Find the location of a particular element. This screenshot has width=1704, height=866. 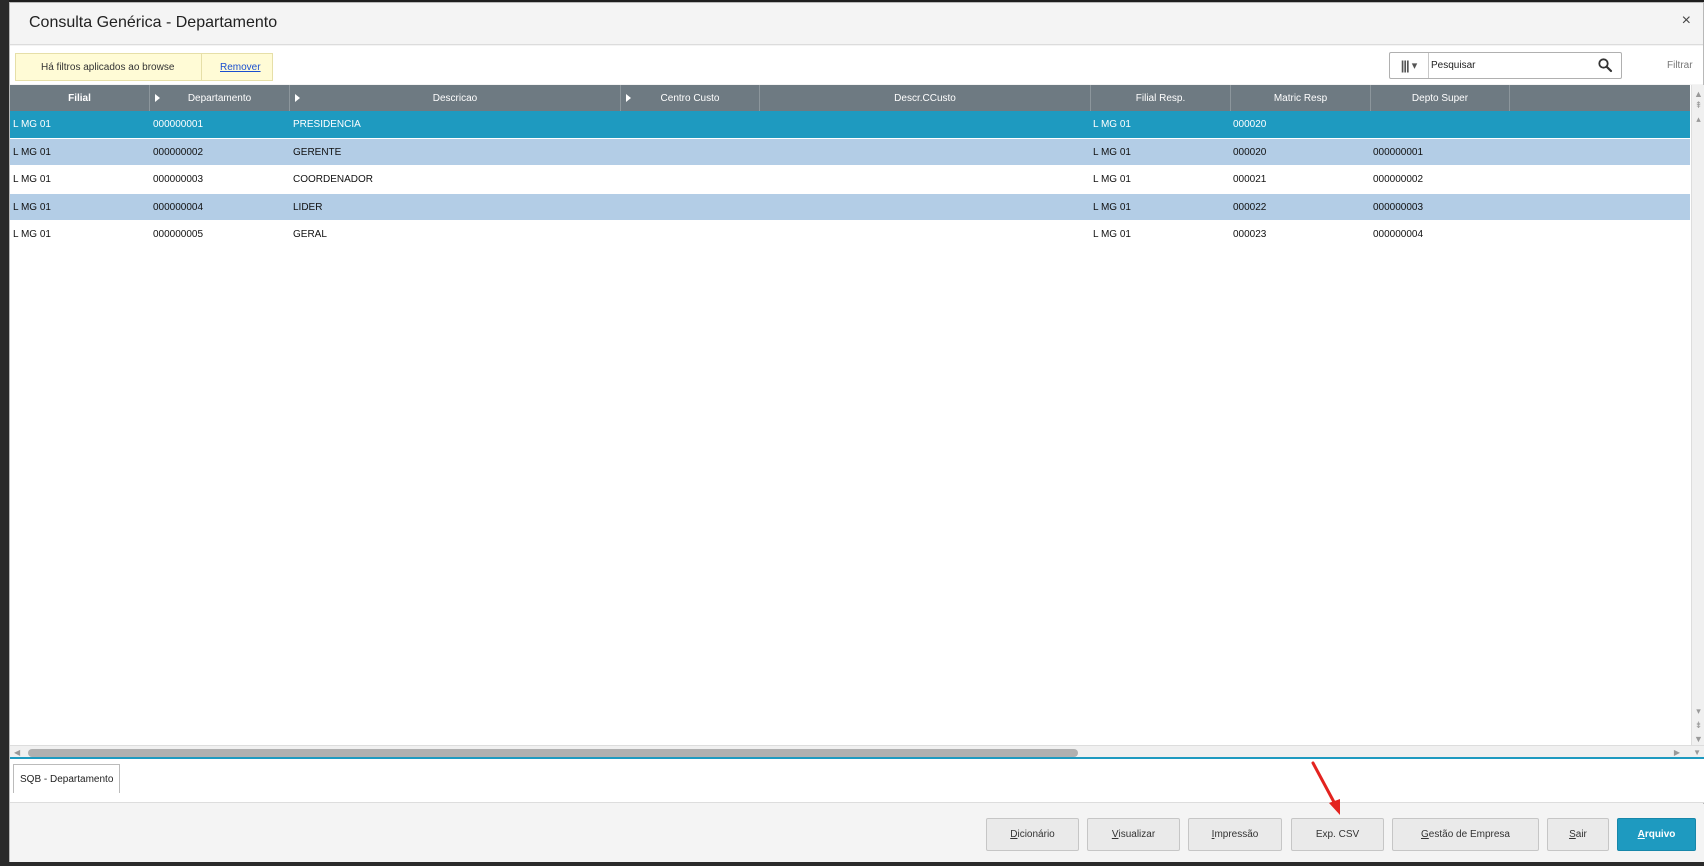

chevron-down-icon: ▾ is located at coordinates (1414, 66).